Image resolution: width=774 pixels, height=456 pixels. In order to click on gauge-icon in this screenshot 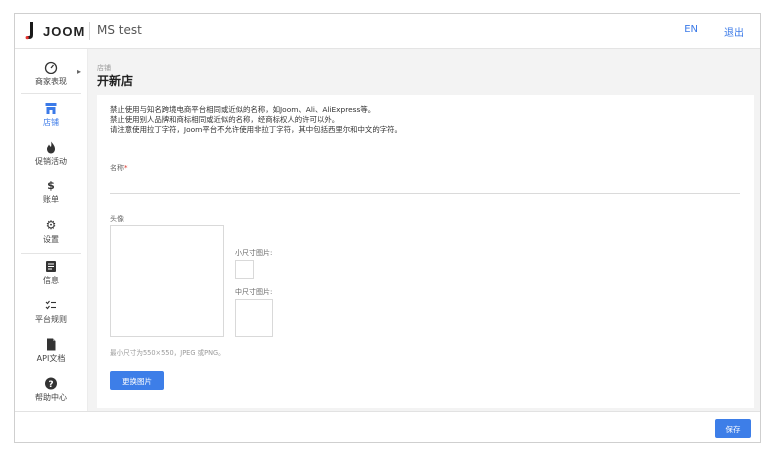, I will do `click(51, 67)`.